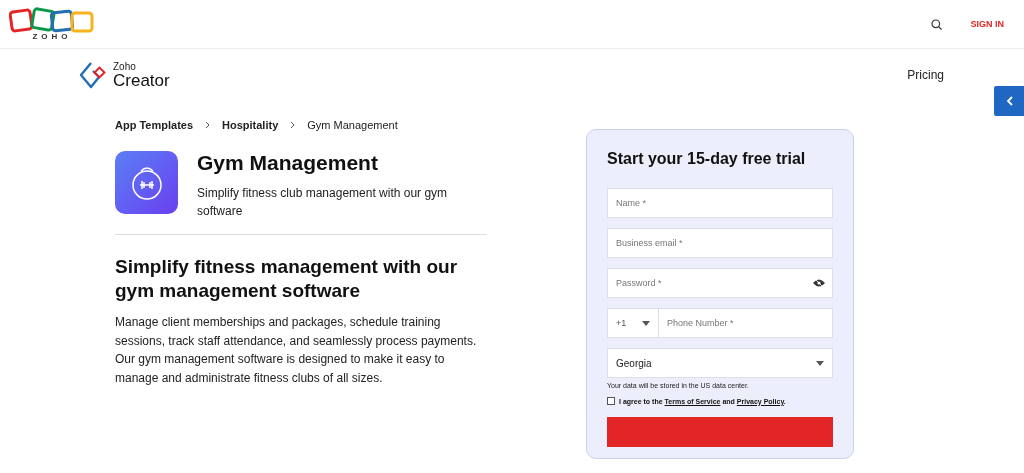  What do you see at coordinates (720, 243) in the screenshot?
I see `input-field: Business email *` at bounding box center [720, 243].